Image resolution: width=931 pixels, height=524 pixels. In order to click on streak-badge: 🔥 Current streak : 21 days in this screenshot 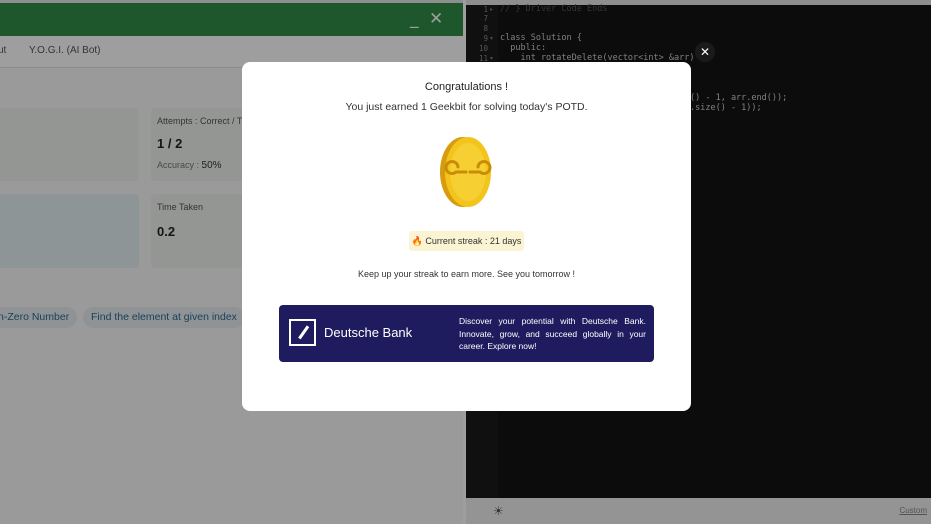, I will do `click(466, 241)`.